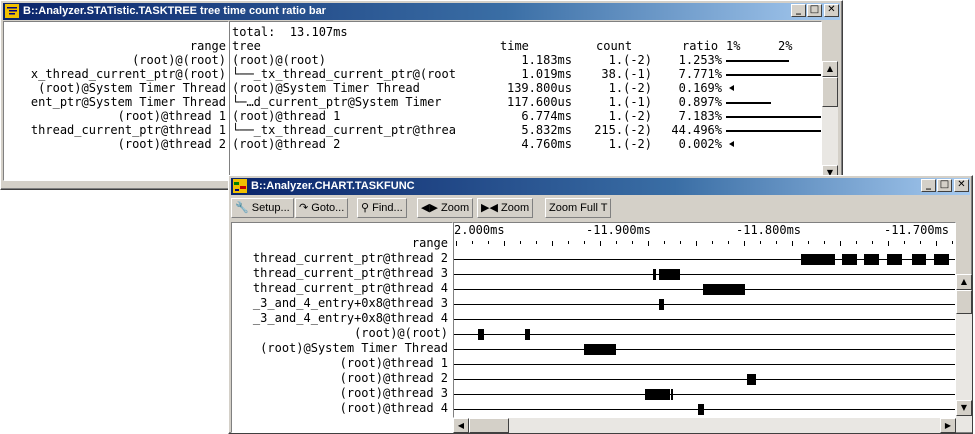  I want to click on chart-hscrollbar: ◀ ▶, so click(704, 425).